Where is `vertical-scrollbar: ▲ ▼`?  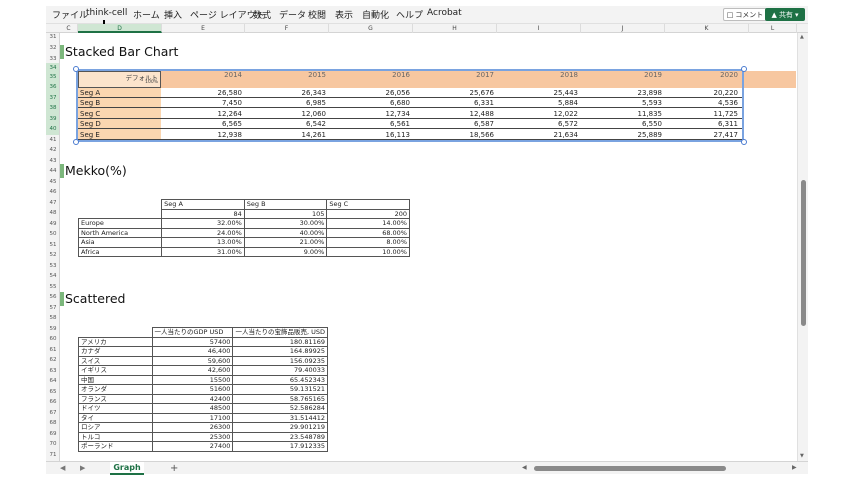 vertical-scrollbar: ▲ ▼ is located at coordinates (802, 247).